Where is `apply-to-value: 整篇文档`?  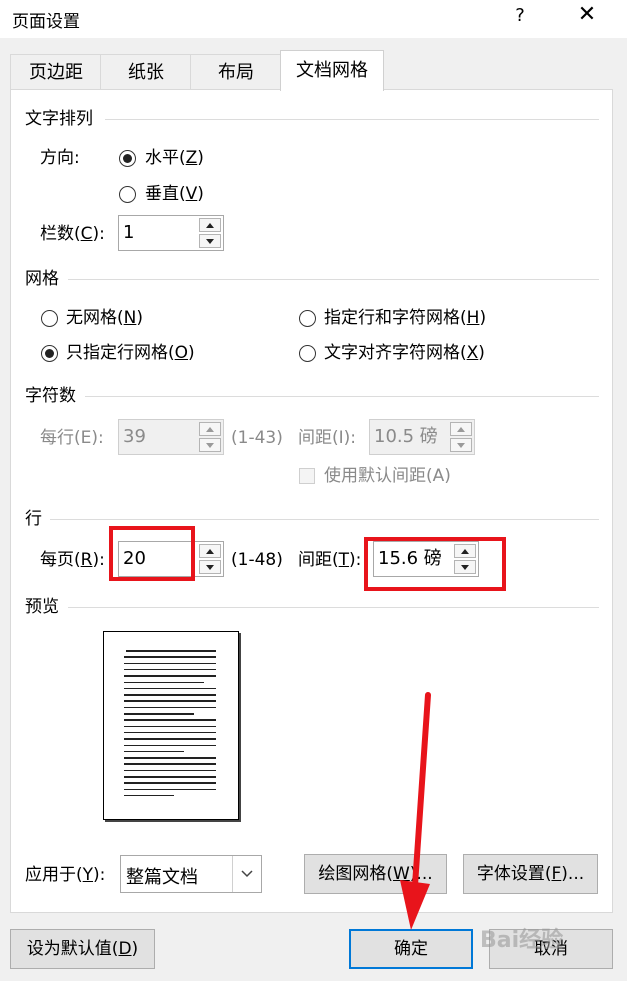
apply-to-value: 整篇文档 is located at coordinates (162, 877).